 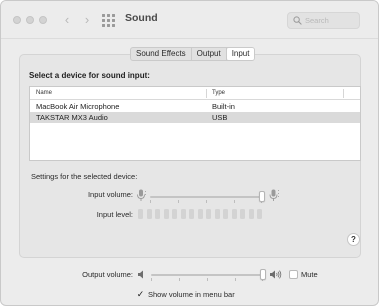 What do you see at coordinates (223, 106) in the screenshot?
I see `device-type: Built-in` at bounding box center [223, 106].